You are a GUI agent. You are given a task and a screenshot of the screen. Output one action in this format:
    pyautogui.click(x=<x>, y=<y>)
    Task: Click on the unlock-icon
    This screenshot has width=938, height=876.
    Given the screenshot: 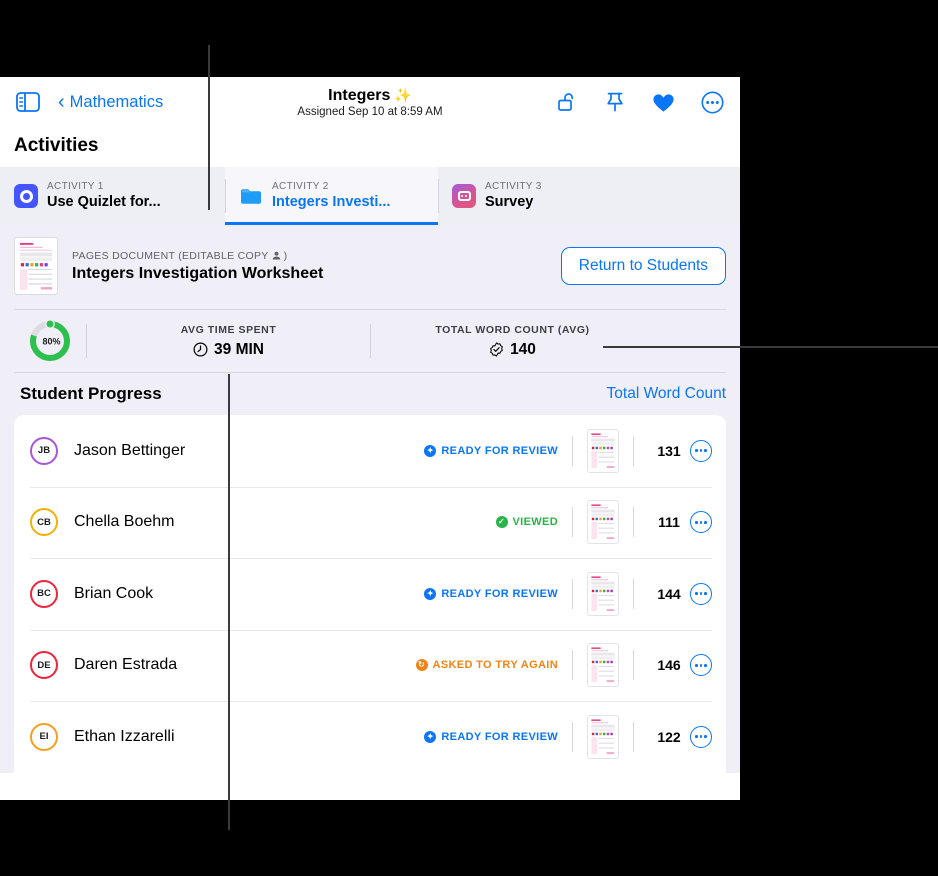 What is the action you would take?
    pyautogui.click(x=567, y=102)
    